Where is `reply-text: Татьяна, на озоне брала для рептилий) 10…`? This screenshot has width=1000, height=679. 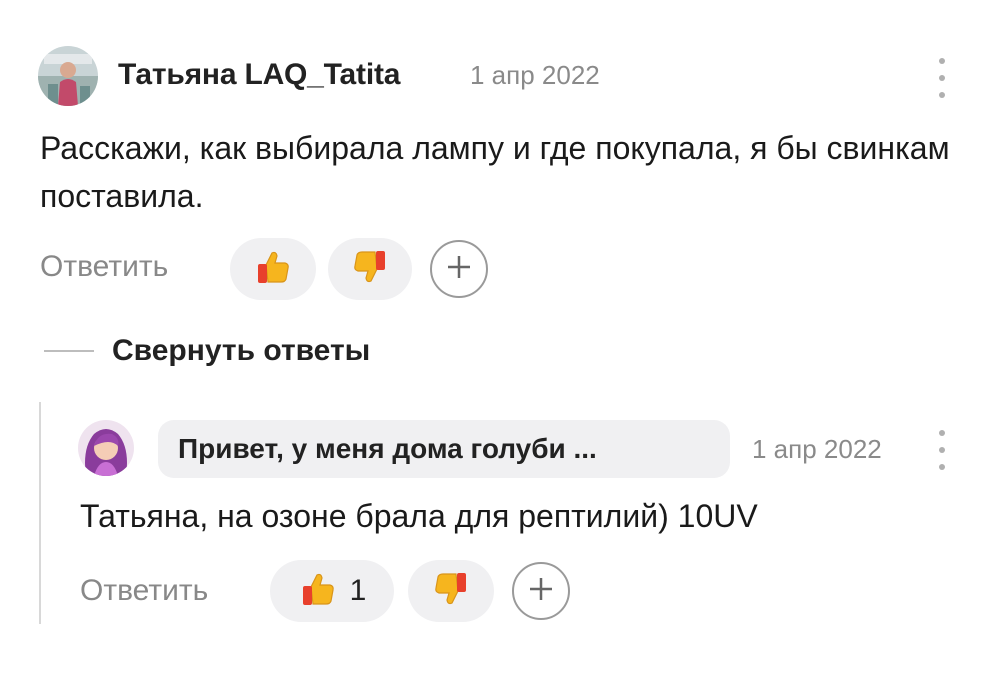 reply-text: Татьяна, на озоне брала для рептилий) 10… is located at coordinates (419, 516).